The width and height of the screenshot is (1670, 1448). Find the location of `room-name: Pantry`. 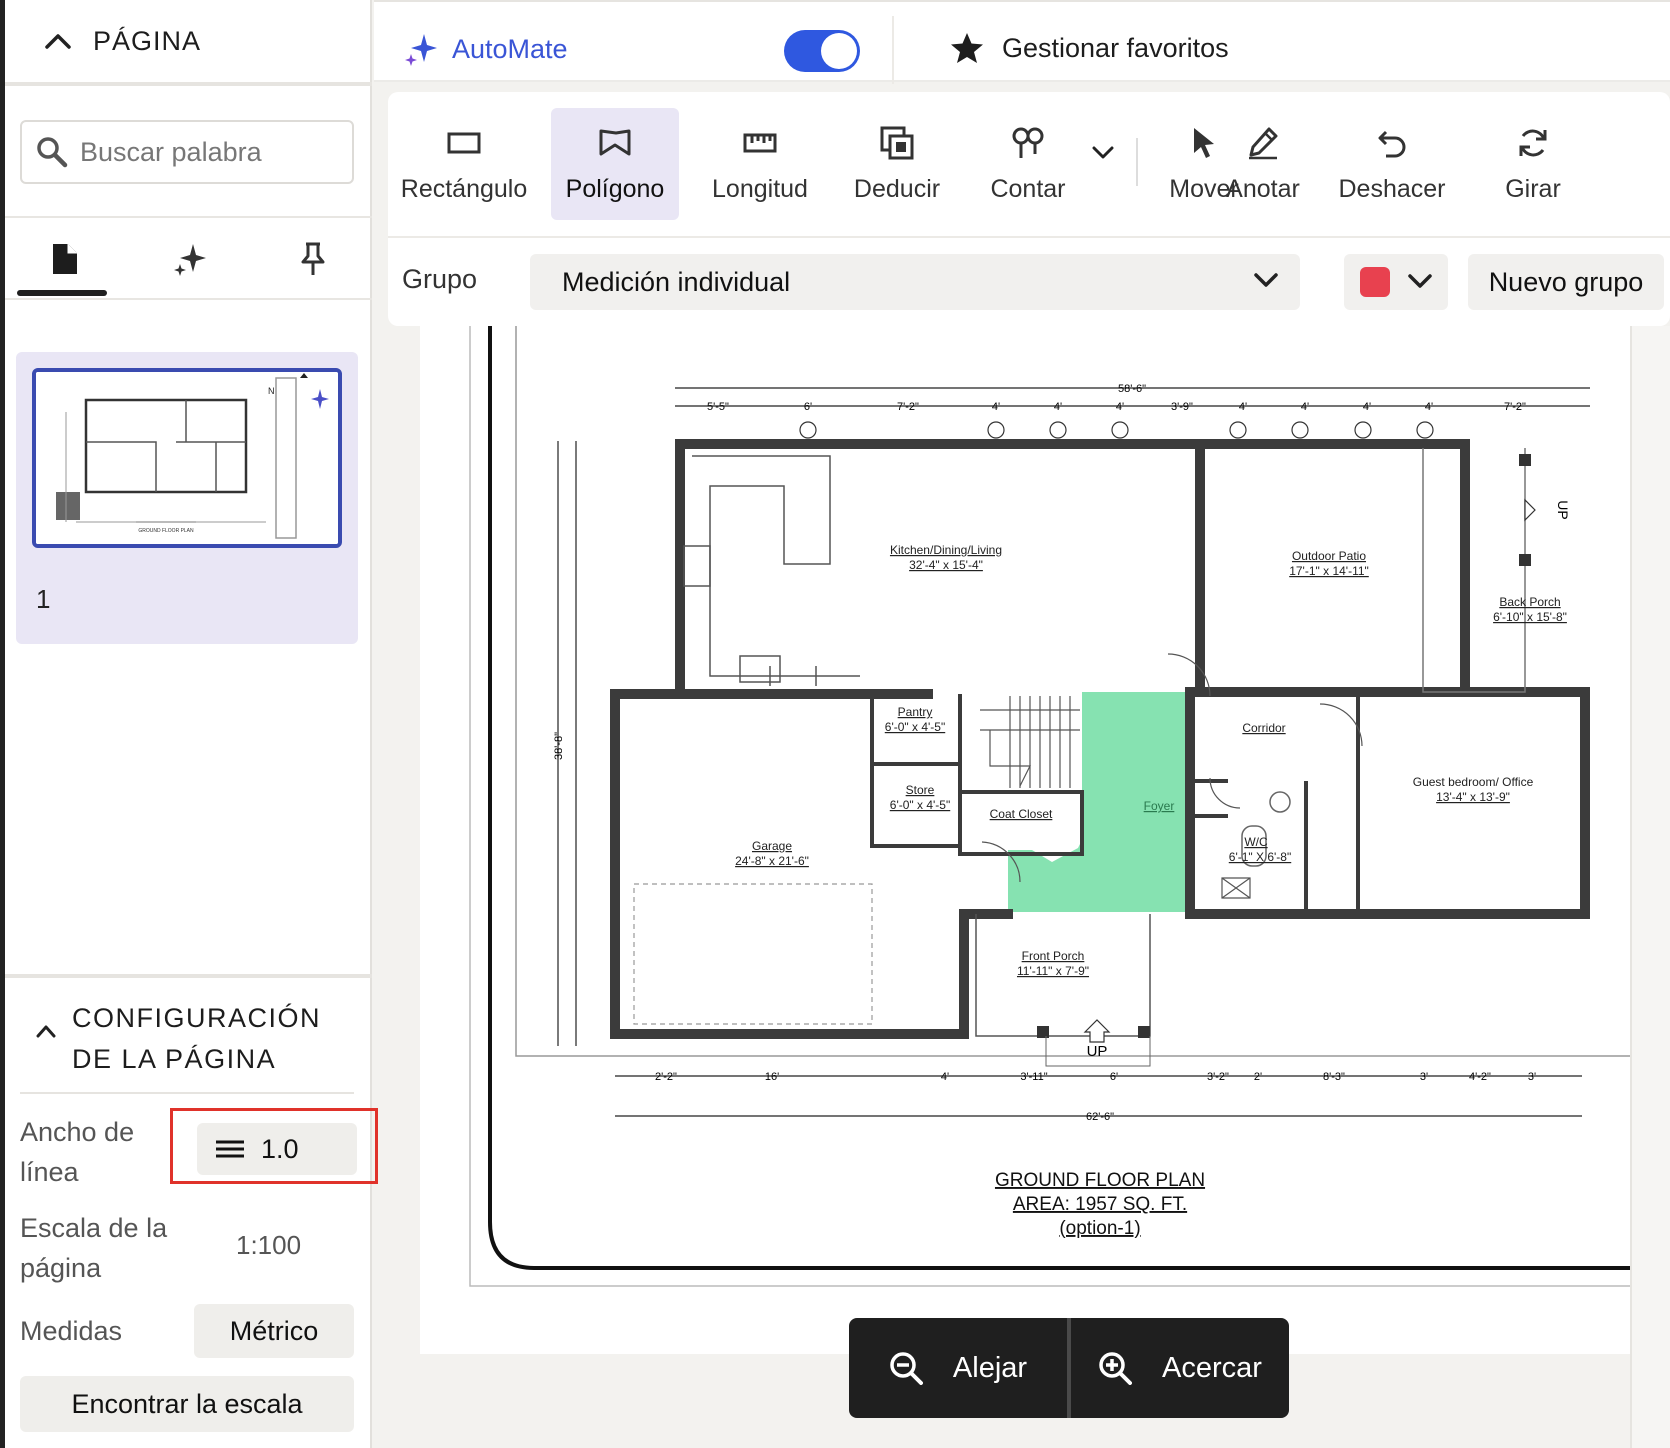

room-name: Pantry is located at coordinates (915, 712).